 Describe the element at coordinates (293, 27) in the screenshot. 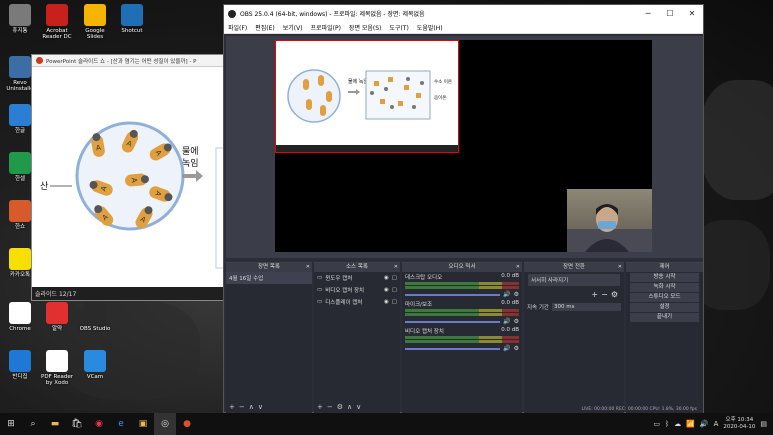

I see `menu-item: 보기(V)` at that location.